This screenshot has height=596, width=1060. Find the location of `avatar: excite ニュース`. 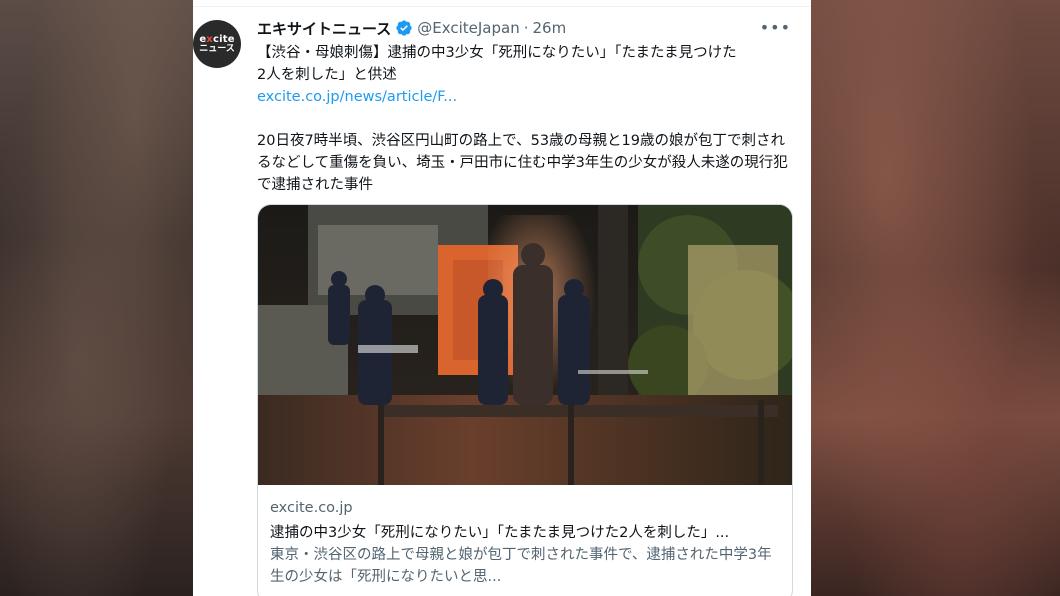

avatar: excite ニュース is located at coordinates (217, 44).